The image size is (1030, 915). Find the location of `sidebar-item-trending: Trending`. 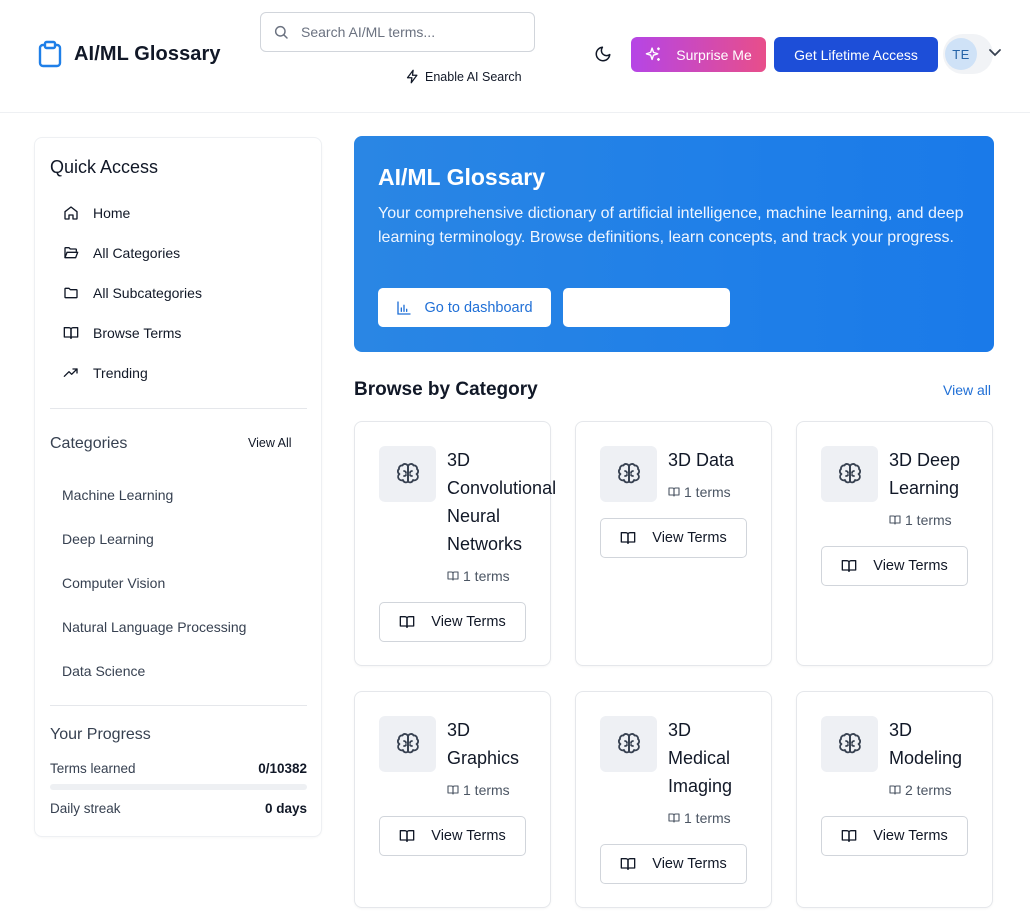

sidebar-item-trending: Trending is located at coordinates (179, 373).